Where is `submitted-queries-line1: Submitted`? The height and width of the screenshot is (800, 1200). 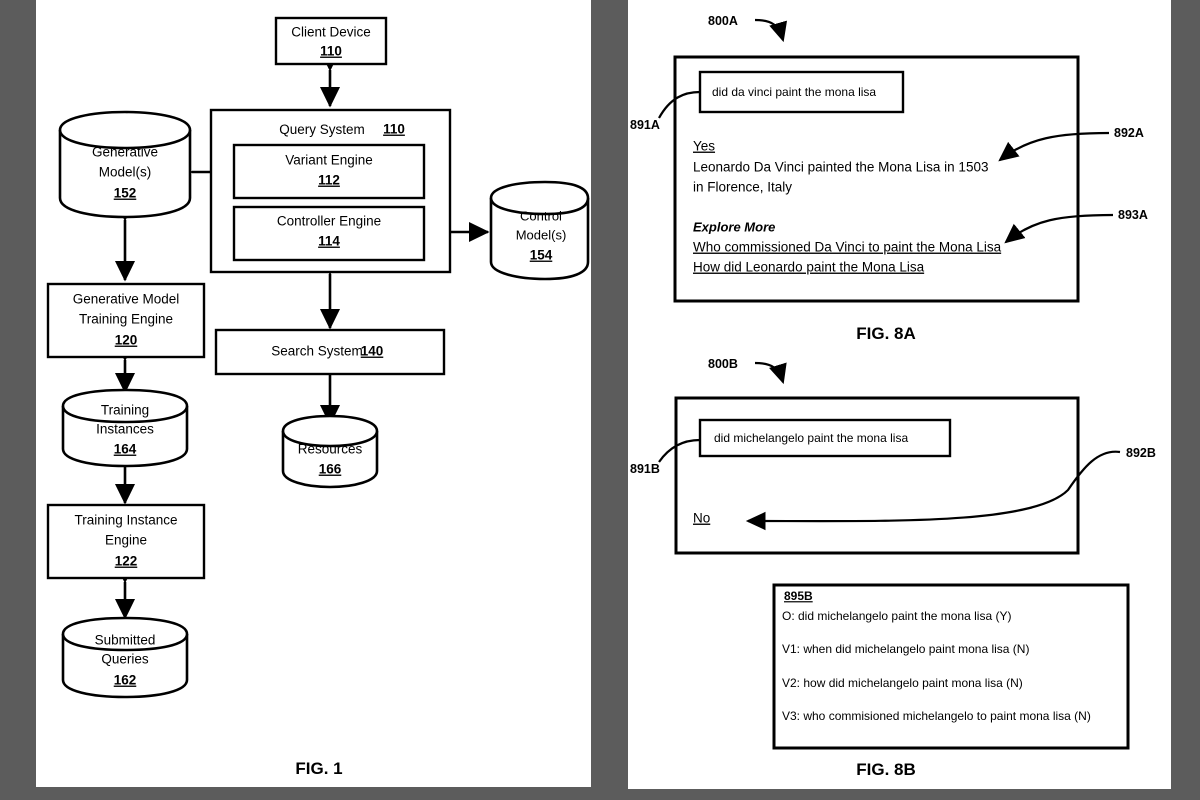
submitted-queries-line1: Submitted is located at coordinates (125, 640).